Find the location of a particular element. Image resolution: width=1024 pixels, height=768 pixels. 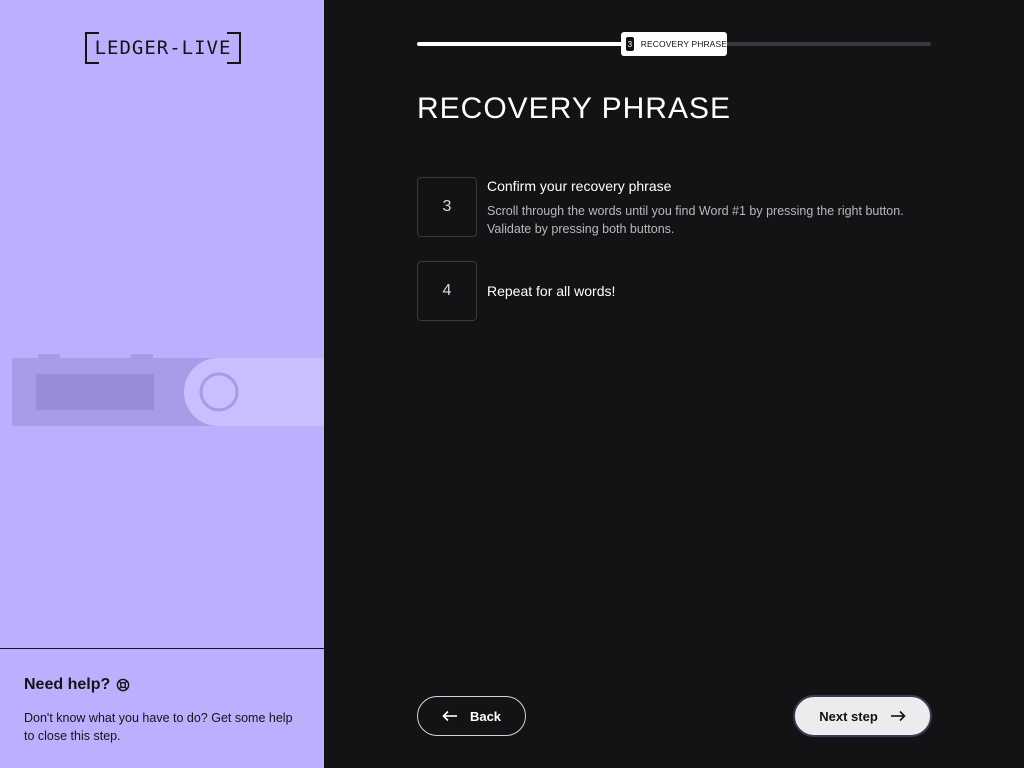

logo-text: LEDGER-LIVE is located at coordinates (163, 48).